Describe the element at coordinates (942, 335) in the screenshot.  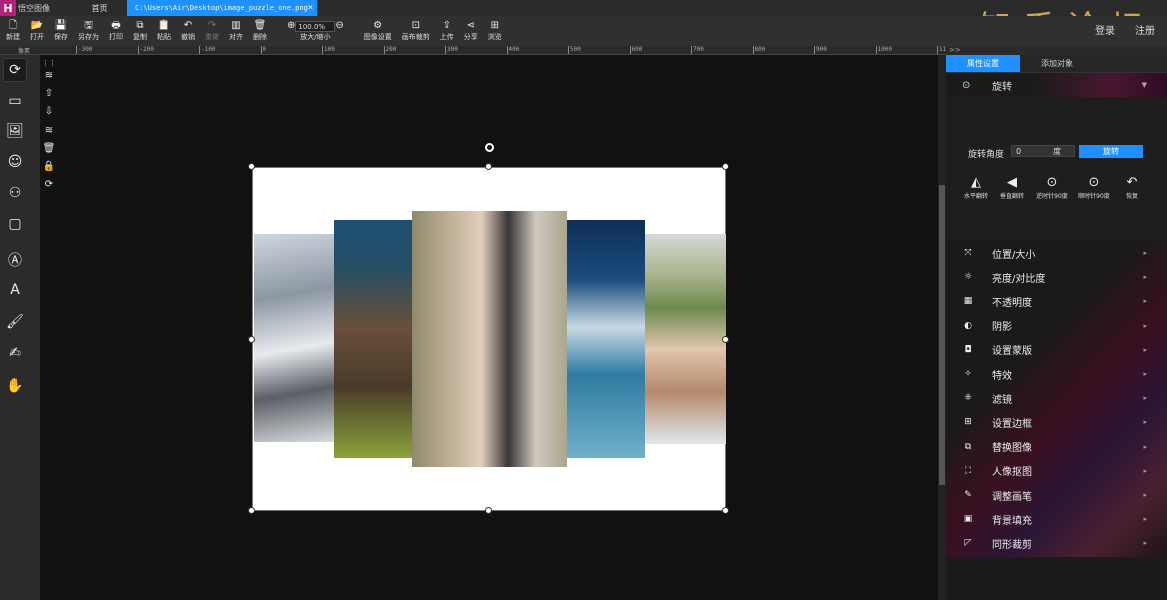
I see `scrollbar-thumb` at that location.